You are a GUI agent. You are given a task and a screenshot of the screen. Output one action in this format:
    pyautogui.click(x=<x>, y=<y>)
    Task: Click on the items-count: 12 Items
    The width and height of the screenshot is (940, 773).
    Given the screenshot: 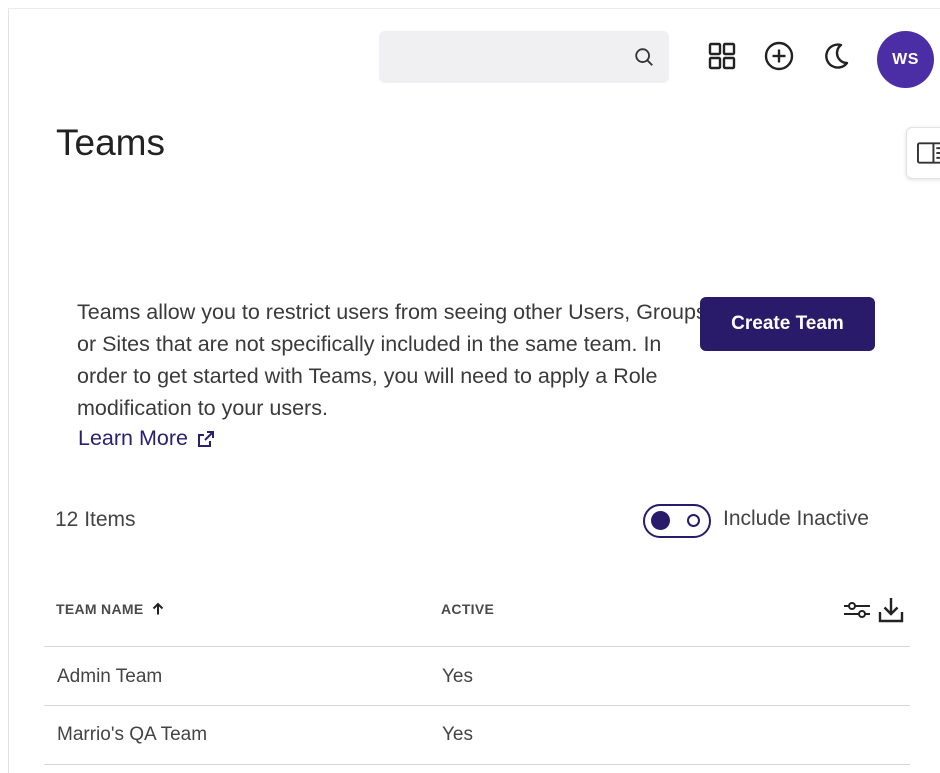 What is the action you would take?
    pyautogui.click(x=95, y=519)
    